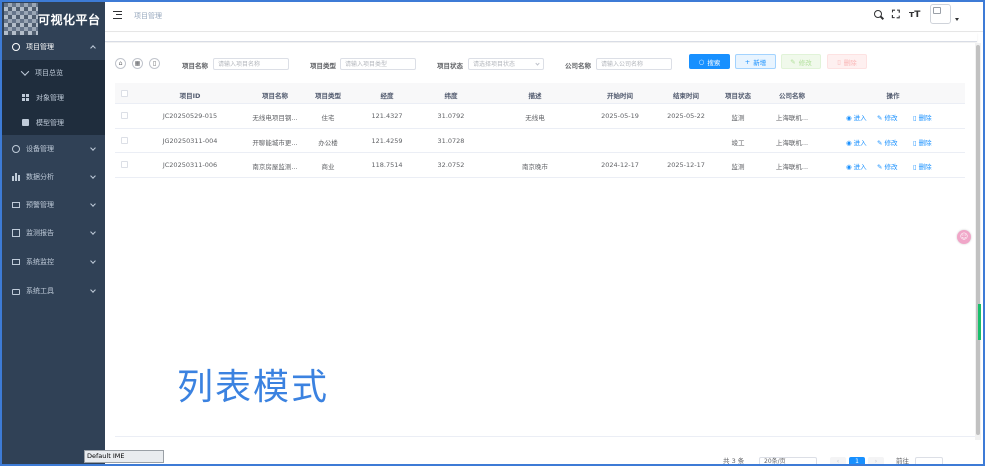  What do you see at coordinates (190, 165) in the screenshot?
I see `cell-project-id: JC20250311-006` at bounding box center [190, 165].